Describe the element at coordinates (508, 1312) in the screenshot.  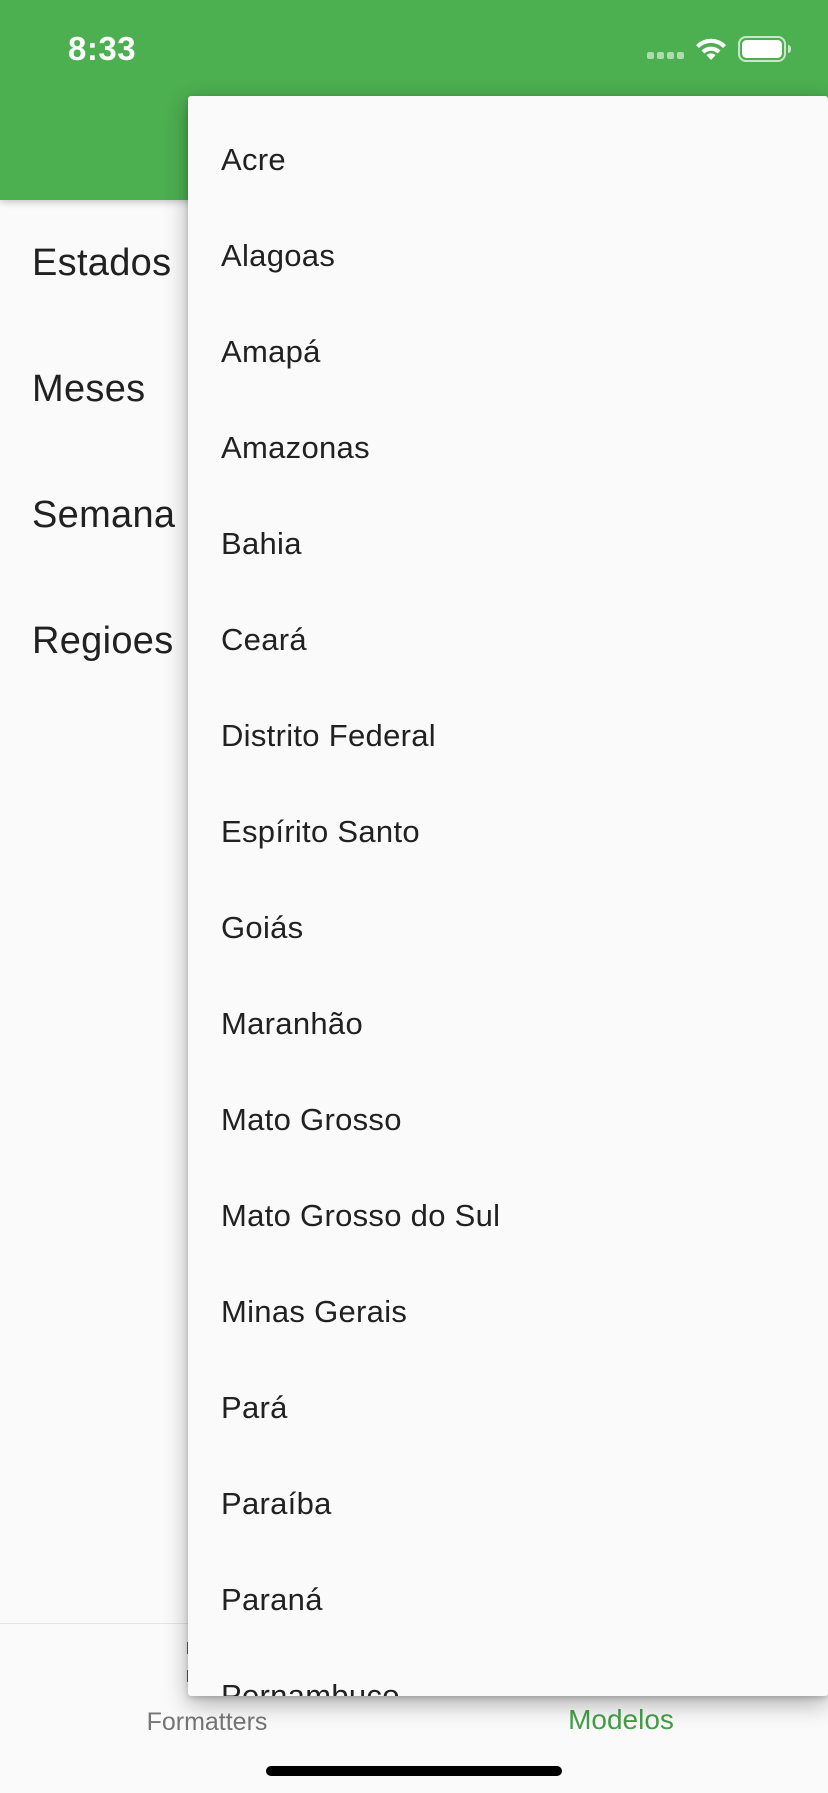
I see `menu-item-minas-gerais: Minas Gerais` at that location.